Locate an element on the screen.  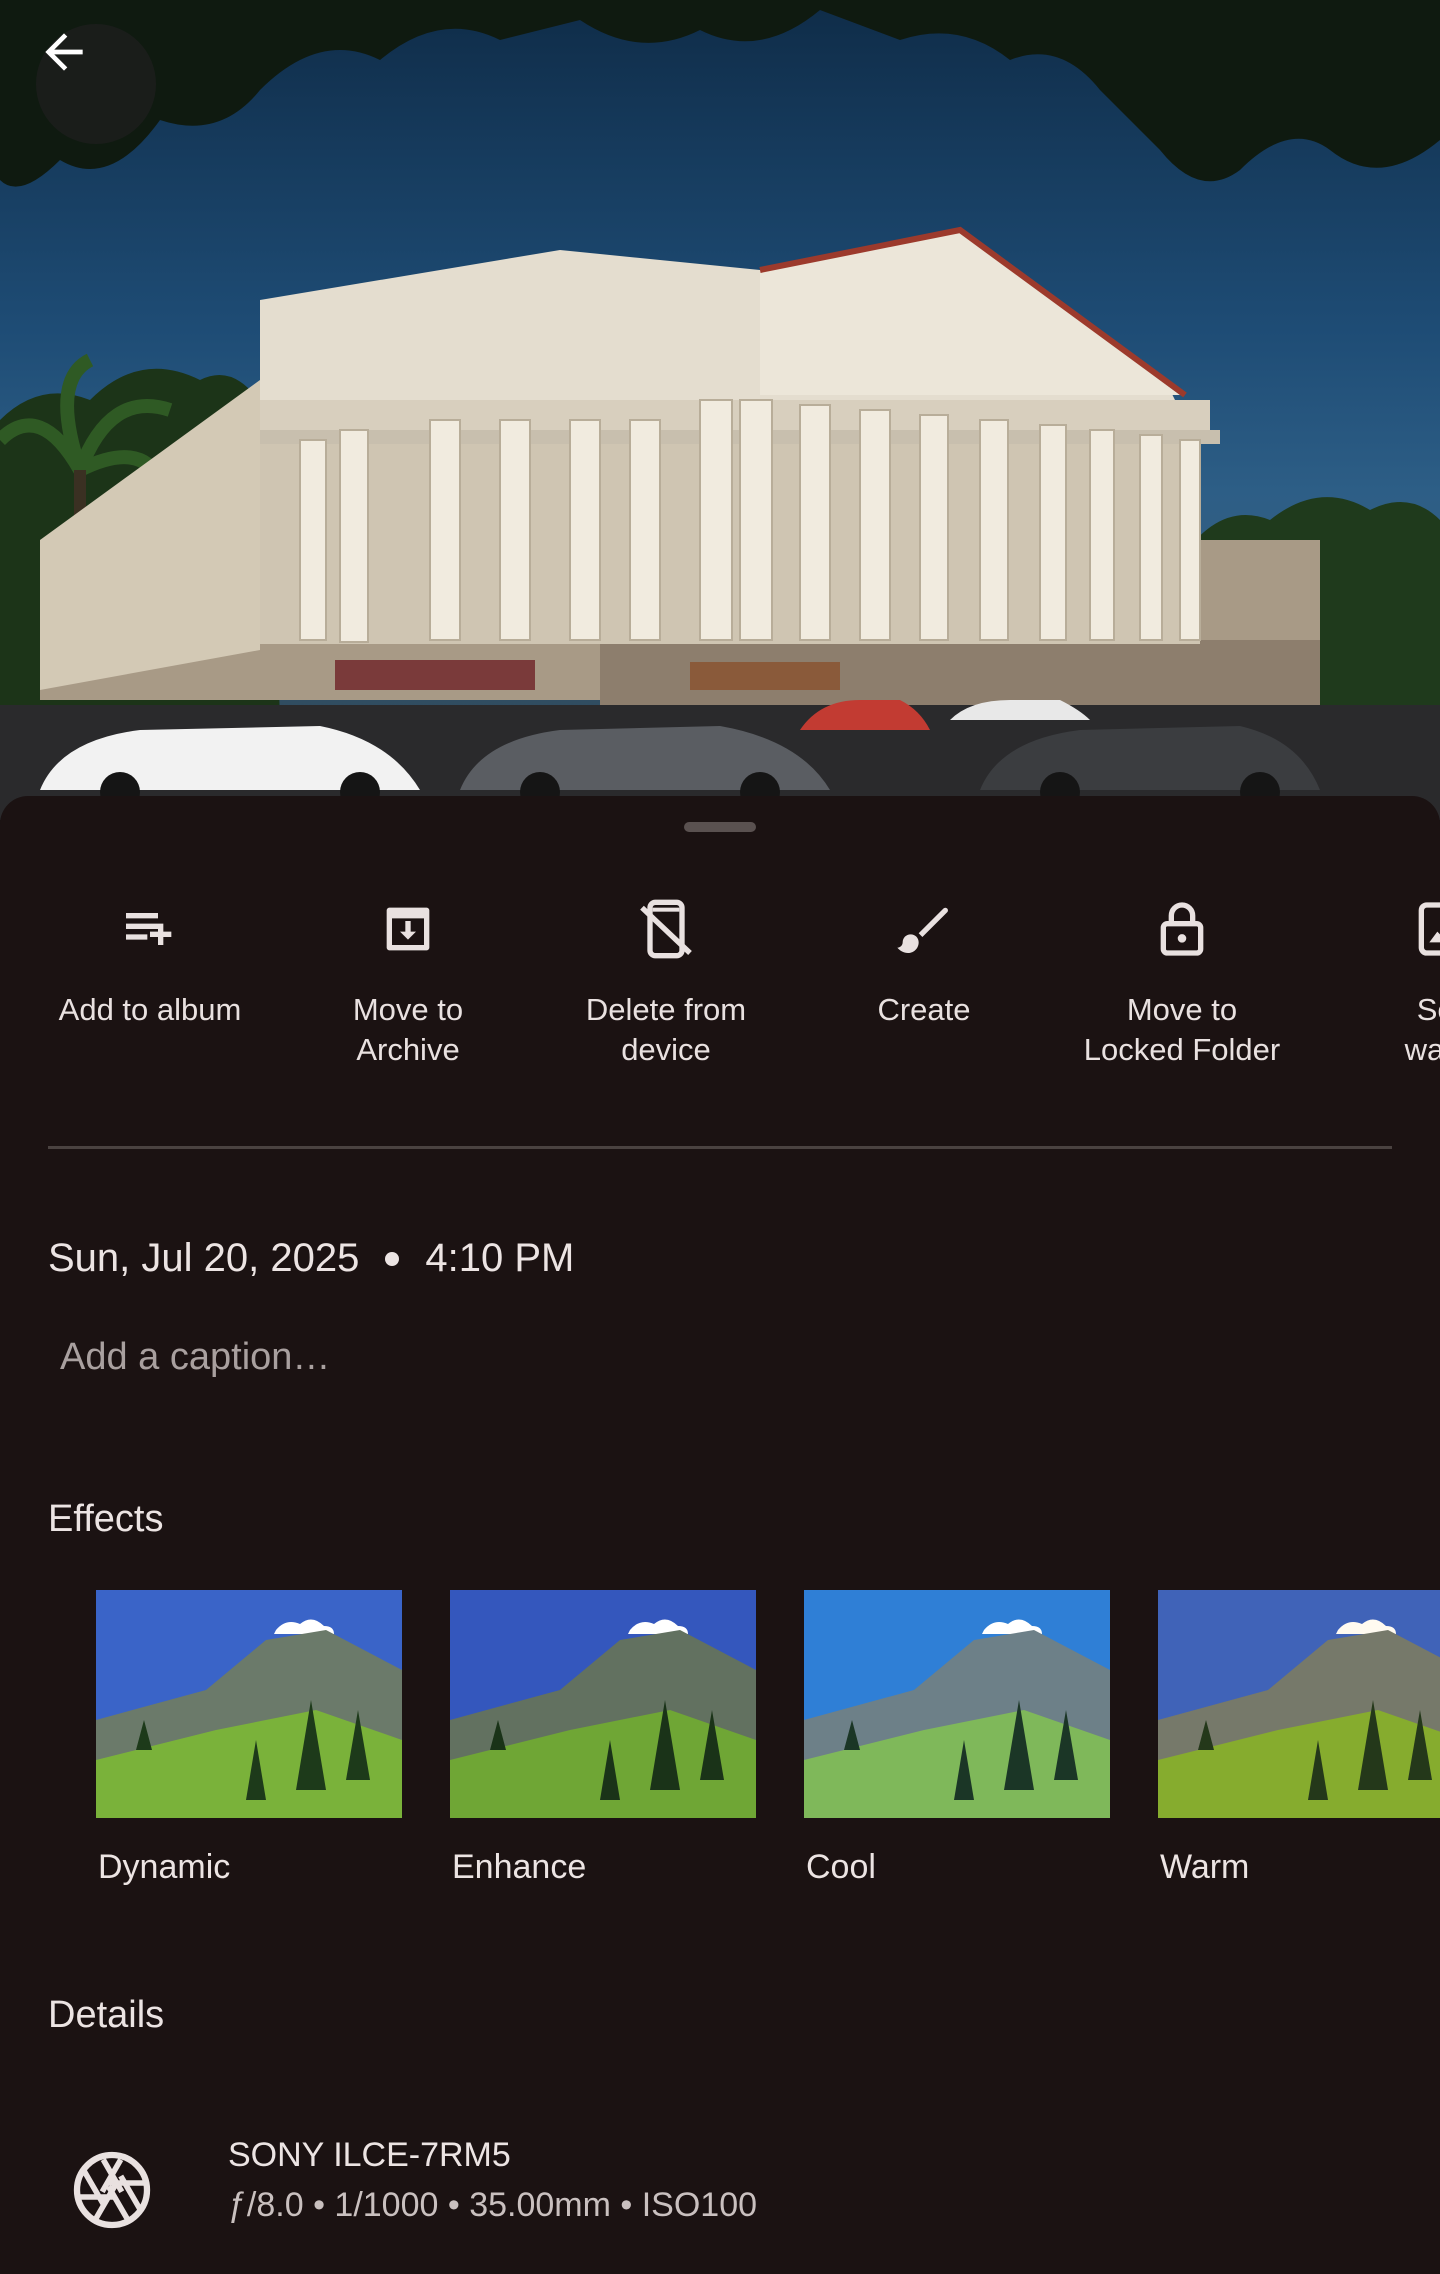
move-to-locked-folder-button: Move to Locked Folder is located at coordinates (1182, 977).